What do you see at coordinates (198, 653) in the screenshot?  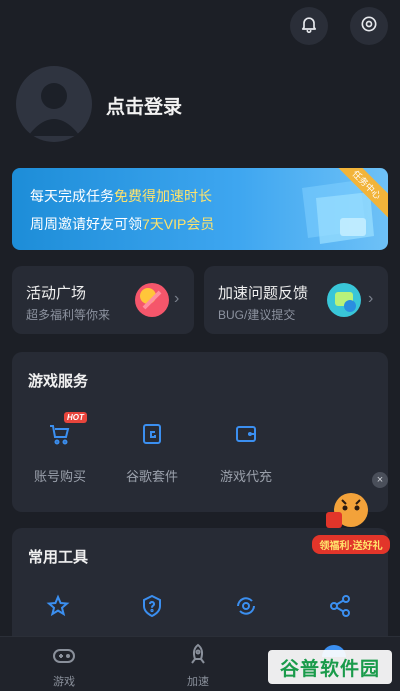 I see `rocket-icon` at bounding box center [198, 653].